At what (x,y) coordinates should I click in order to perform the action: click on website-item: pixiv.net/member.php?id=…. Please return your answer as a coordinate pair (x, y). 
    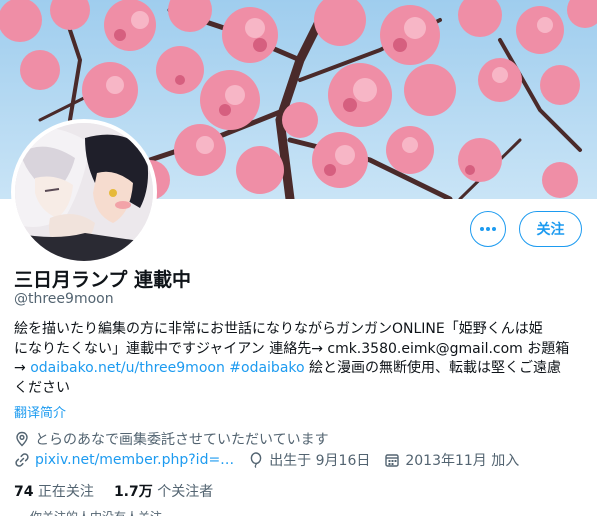
    Looking at the image, I should click on (124, 460).